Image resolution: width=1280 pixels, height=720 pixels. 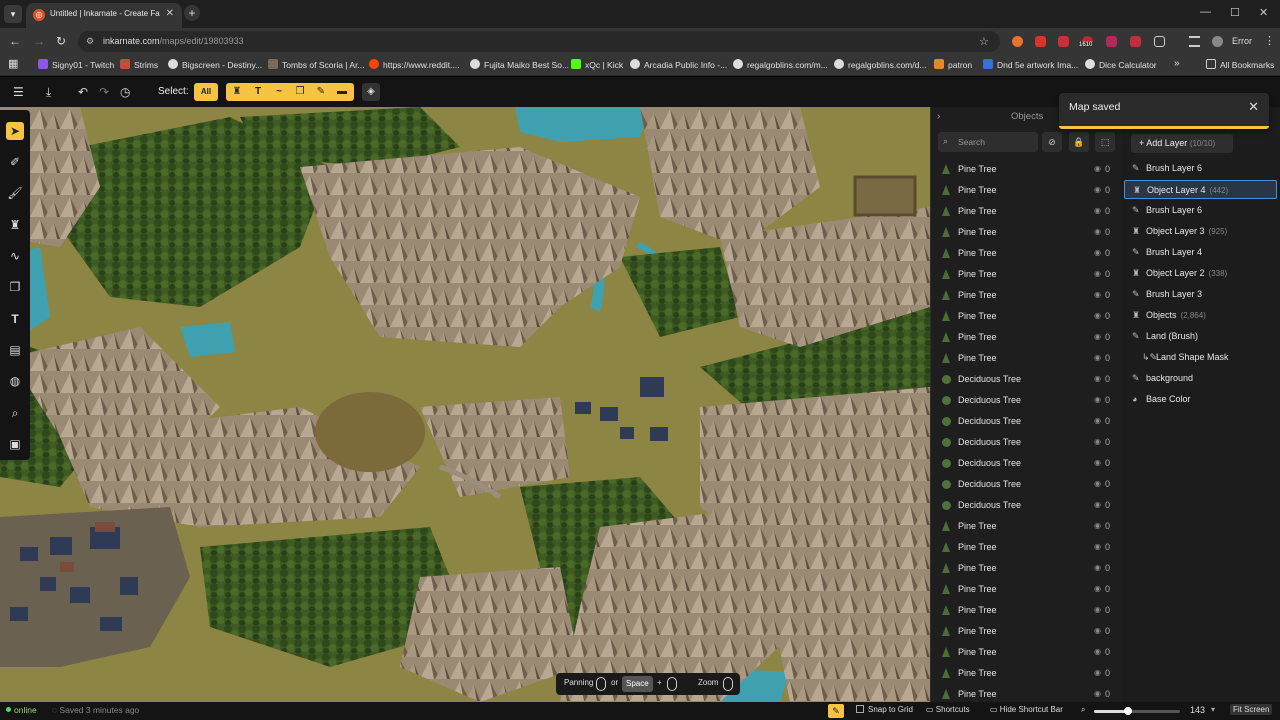 What do you see at coordinates (15, 413) in the screenshot?
I see `zoom-tool-icon: ⌕` at bounding box center [15, 413].